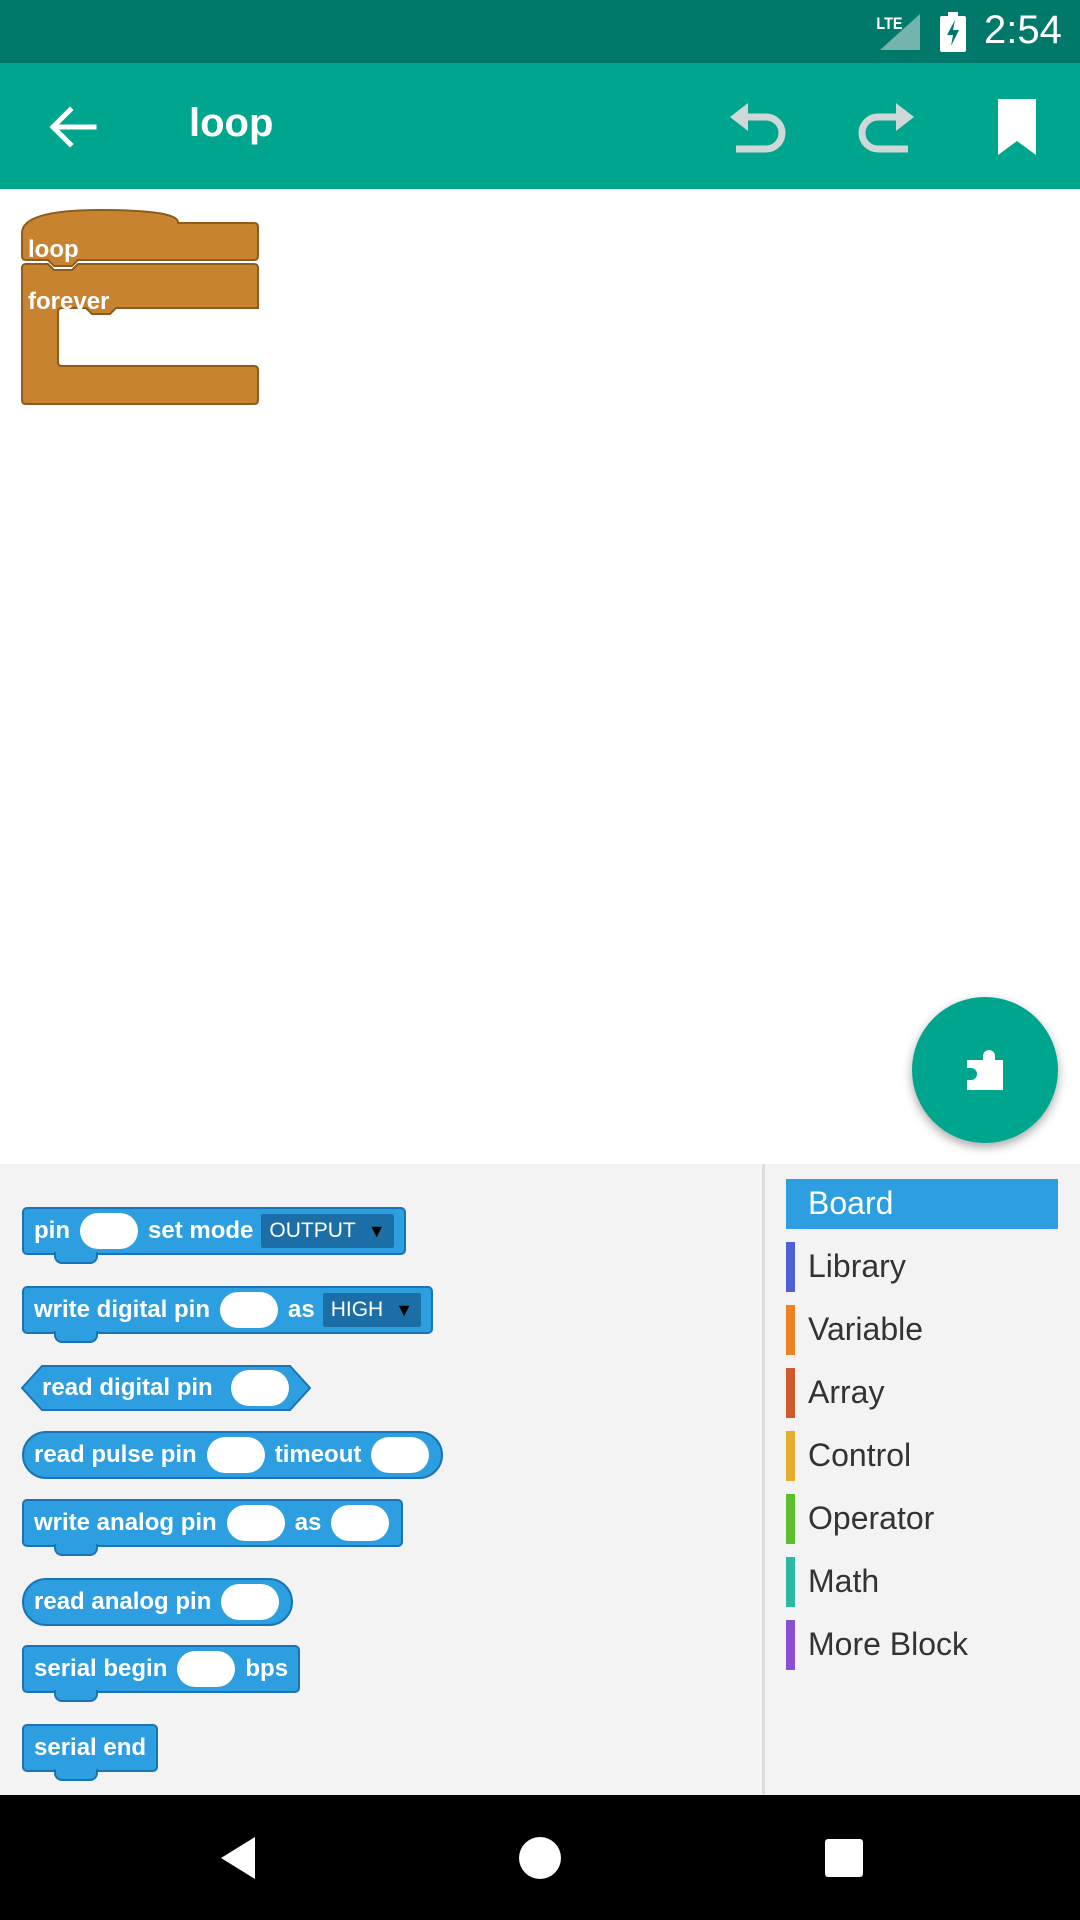  Describe the element at coordinates (866, 1329) in the screenshot. I see `category-label: Variable` at that location.